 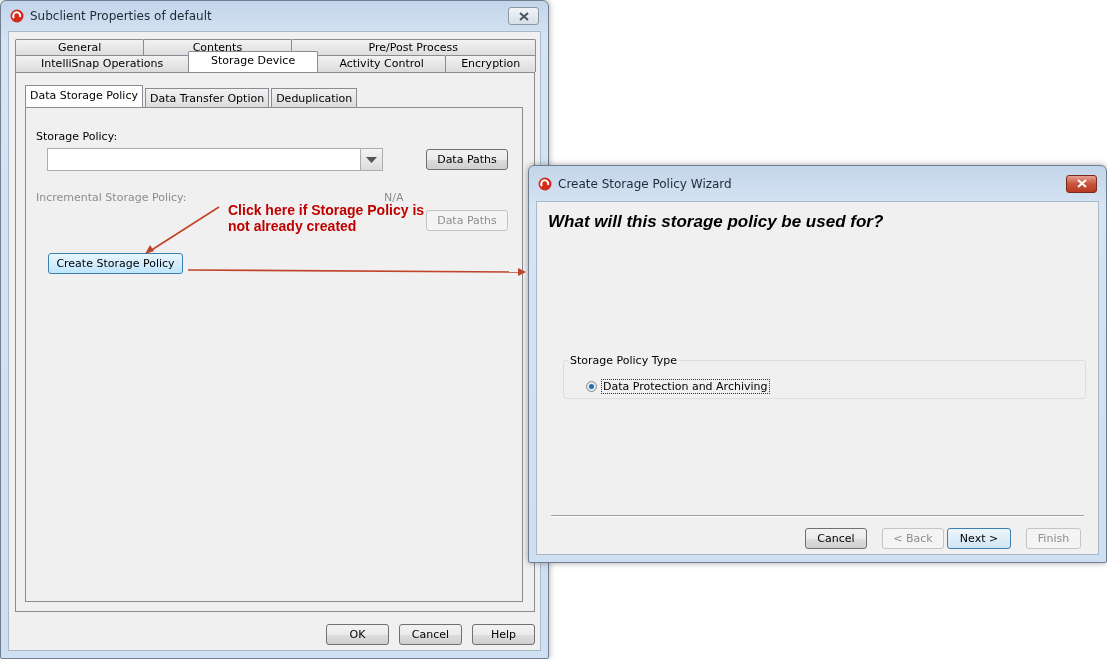 What do you see at coordinates (716, 222) in the screenshot?
I see `wizard-question: What will this storage policy be used for?` at bounding box center [716, 222].